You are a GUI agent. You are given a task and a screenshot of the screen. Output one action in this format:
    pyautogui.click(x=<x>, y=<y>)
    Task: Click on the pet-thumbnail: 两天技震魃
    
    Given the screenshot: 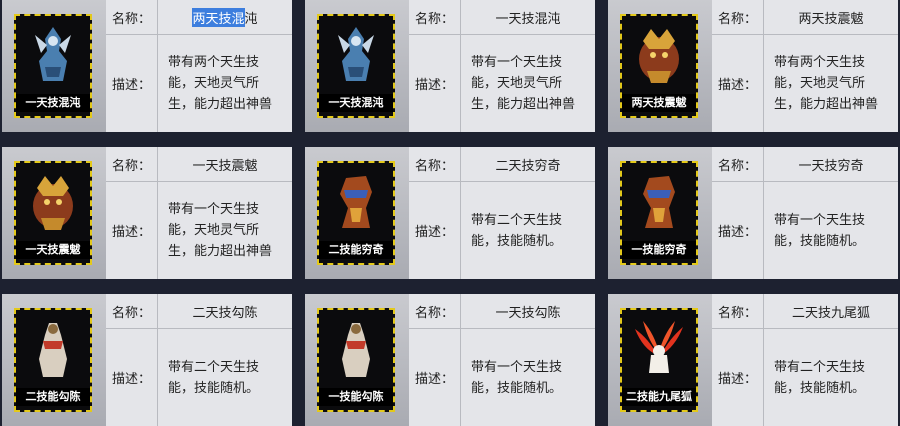 What is the action you would take?
    pyautogui.click(x=660, y=66)
    